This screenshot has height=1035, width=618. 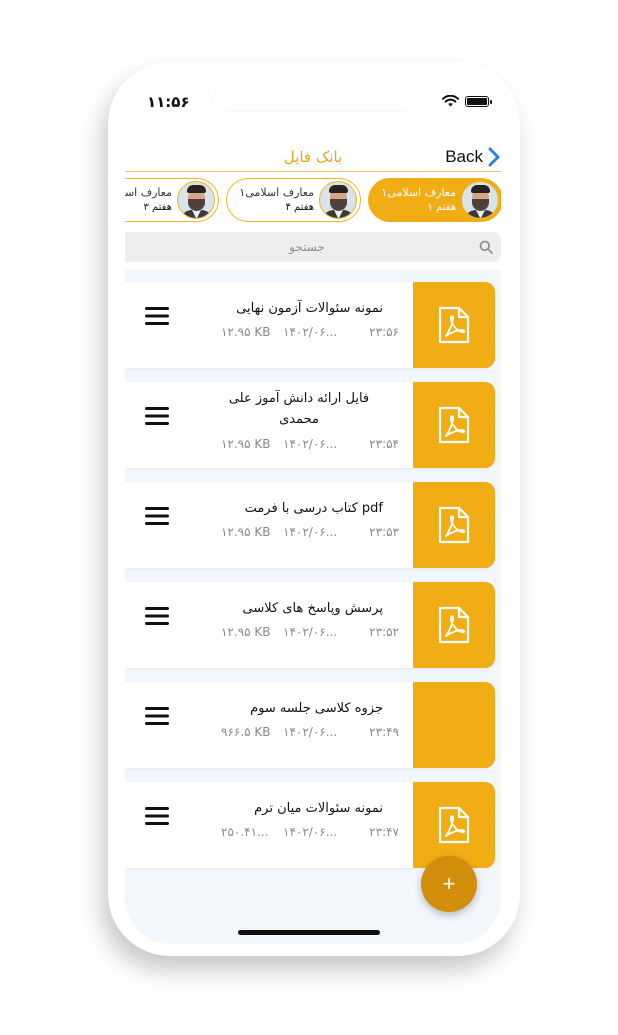 What do you see at coordinates (486, 247) in the screenshot?
I see `search-icon` at bounding box center [486, 247].